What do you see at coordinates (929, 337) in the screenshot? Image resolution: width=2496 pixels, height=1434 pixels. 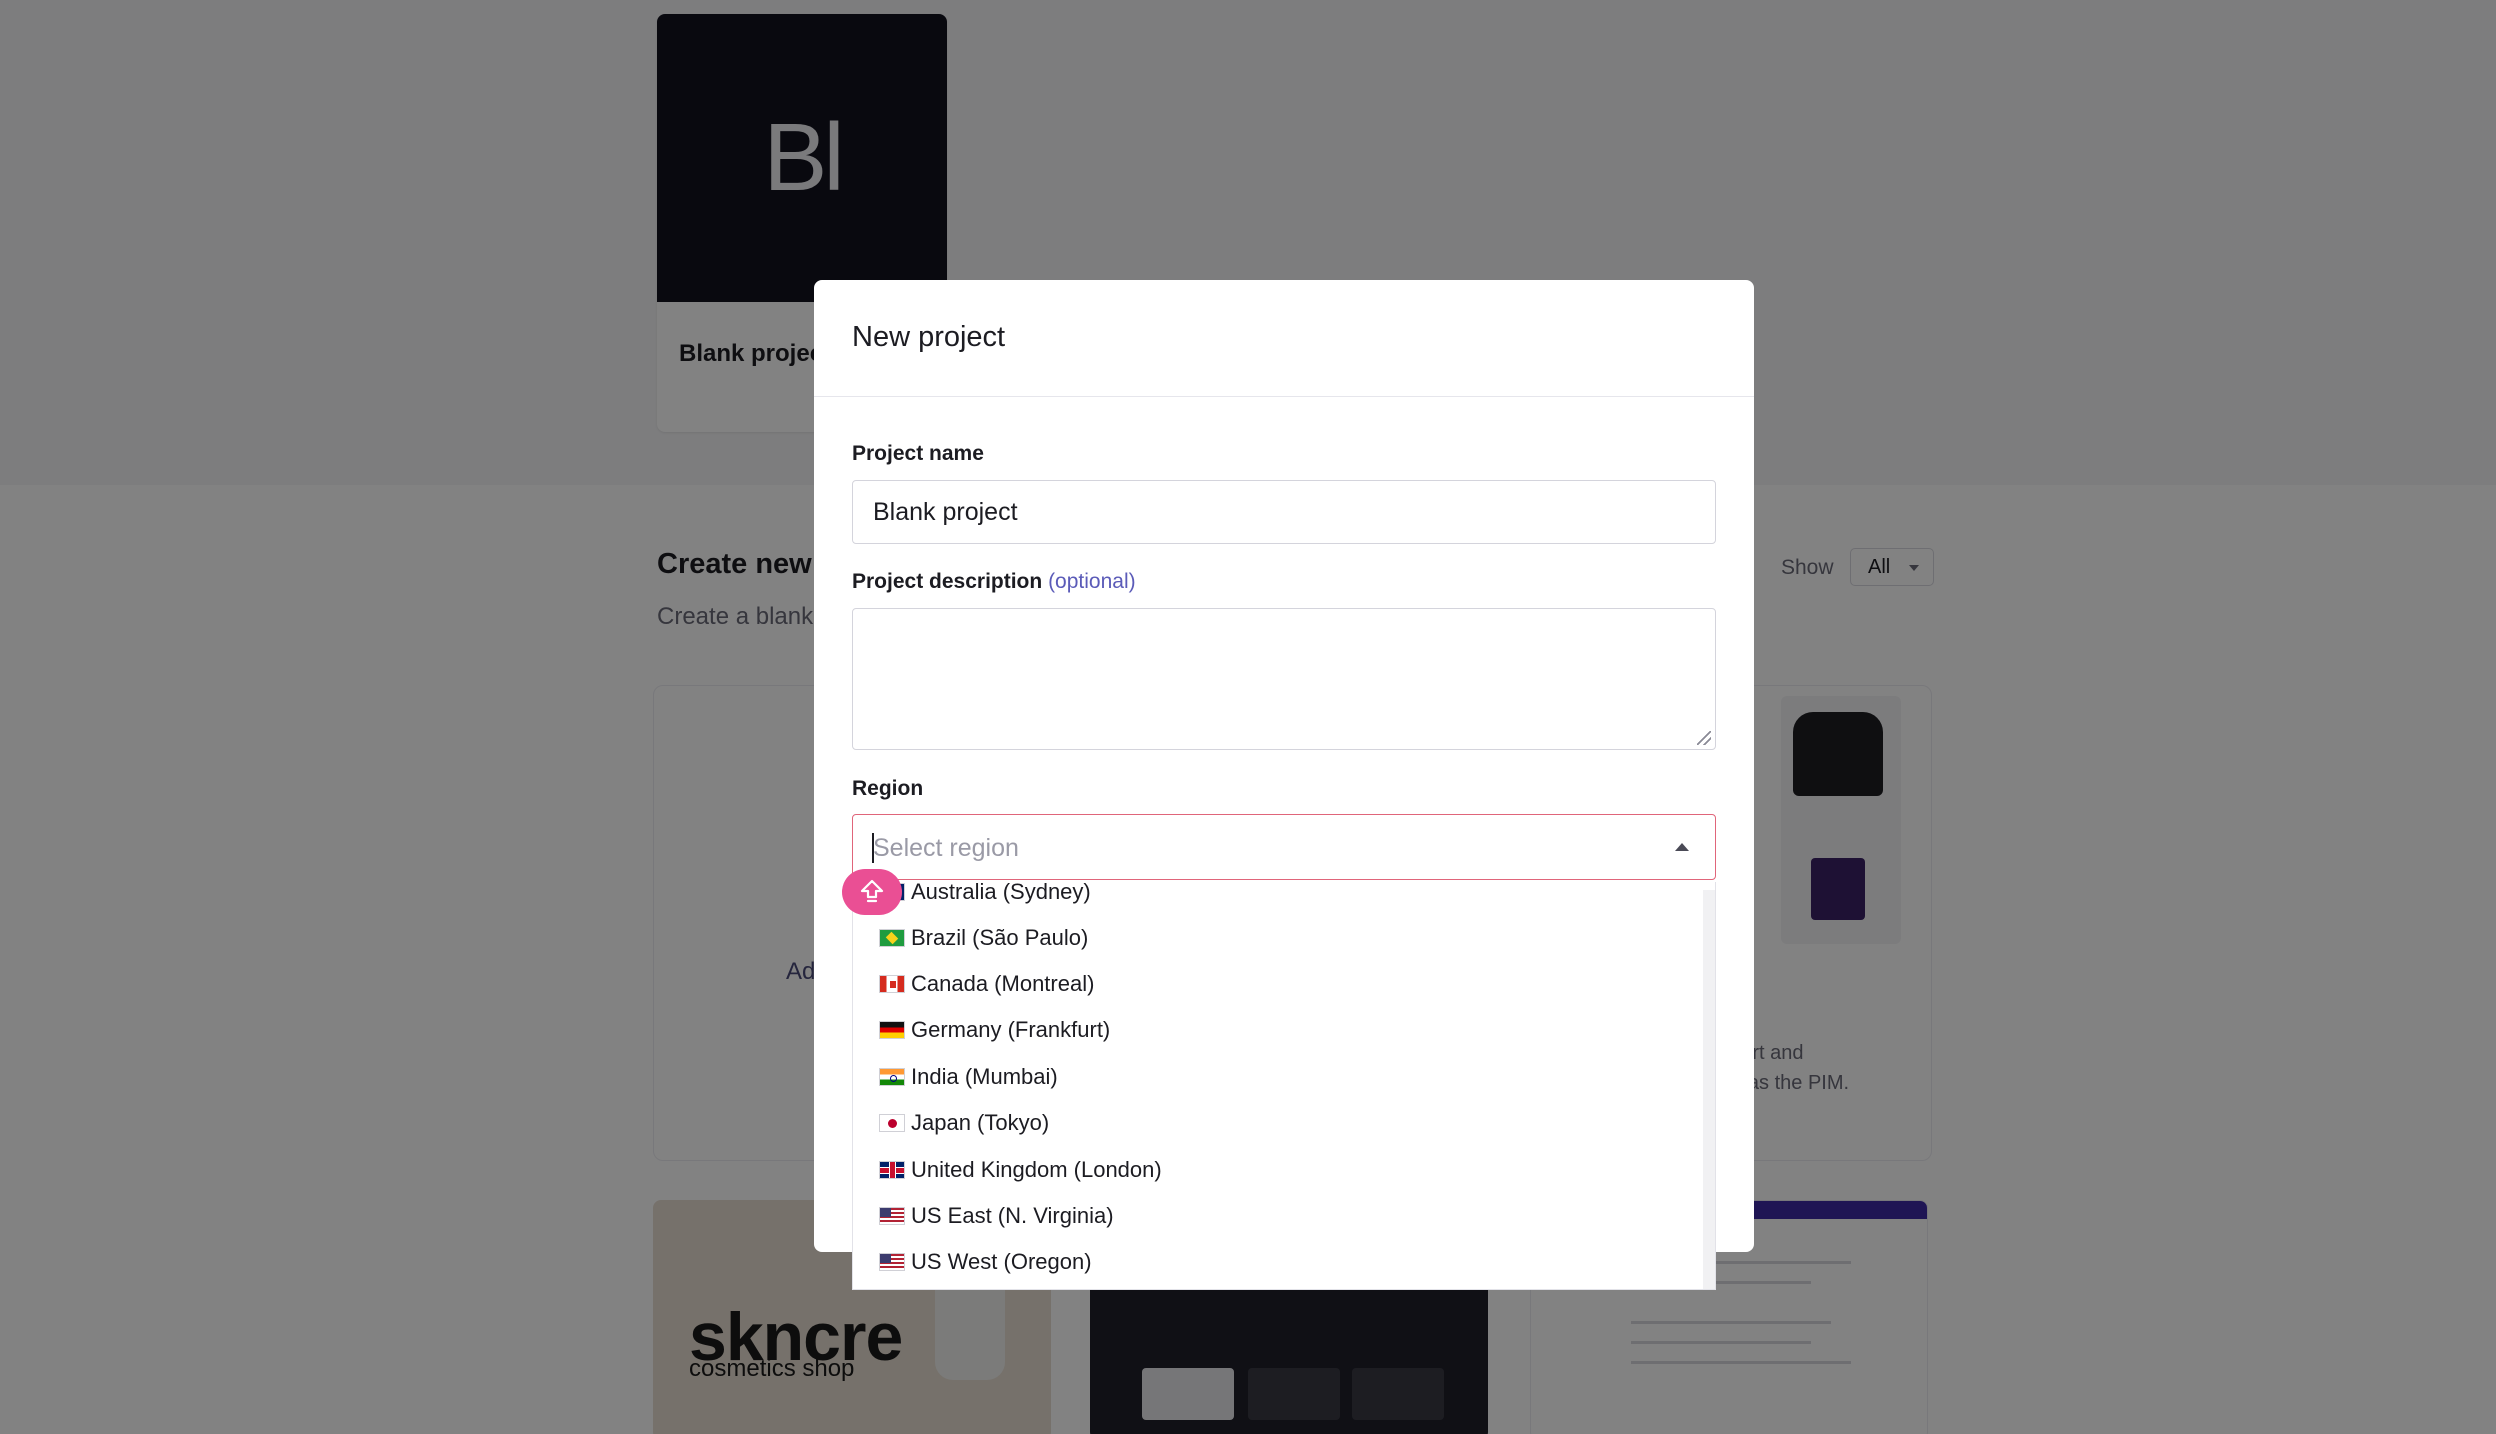 I see `modal-title: New project` at bounding box center [929, 337].